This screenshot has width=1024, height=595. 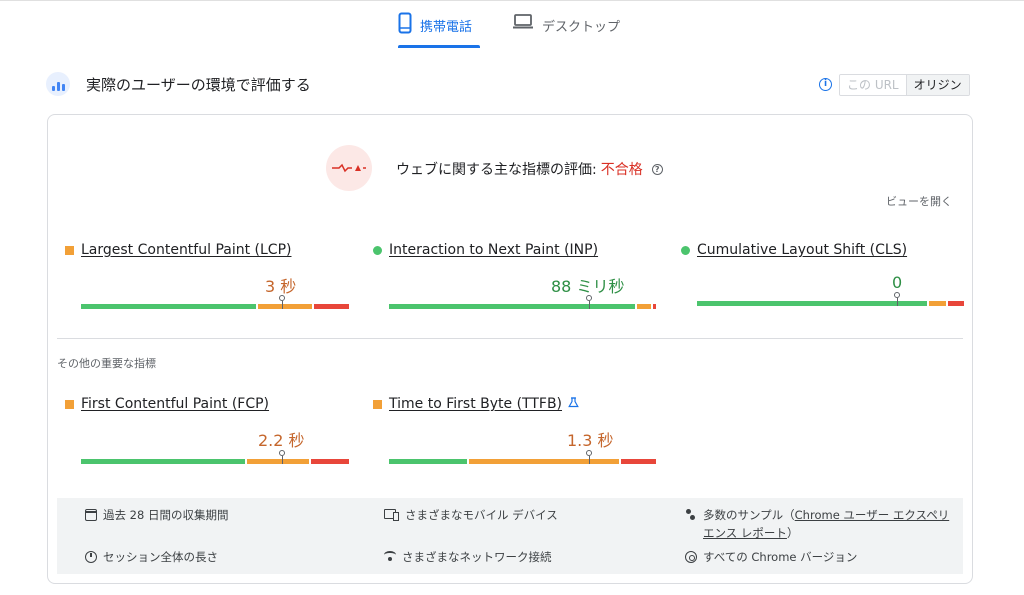 I want to click on samples-icon, so click(x=691, y=515).